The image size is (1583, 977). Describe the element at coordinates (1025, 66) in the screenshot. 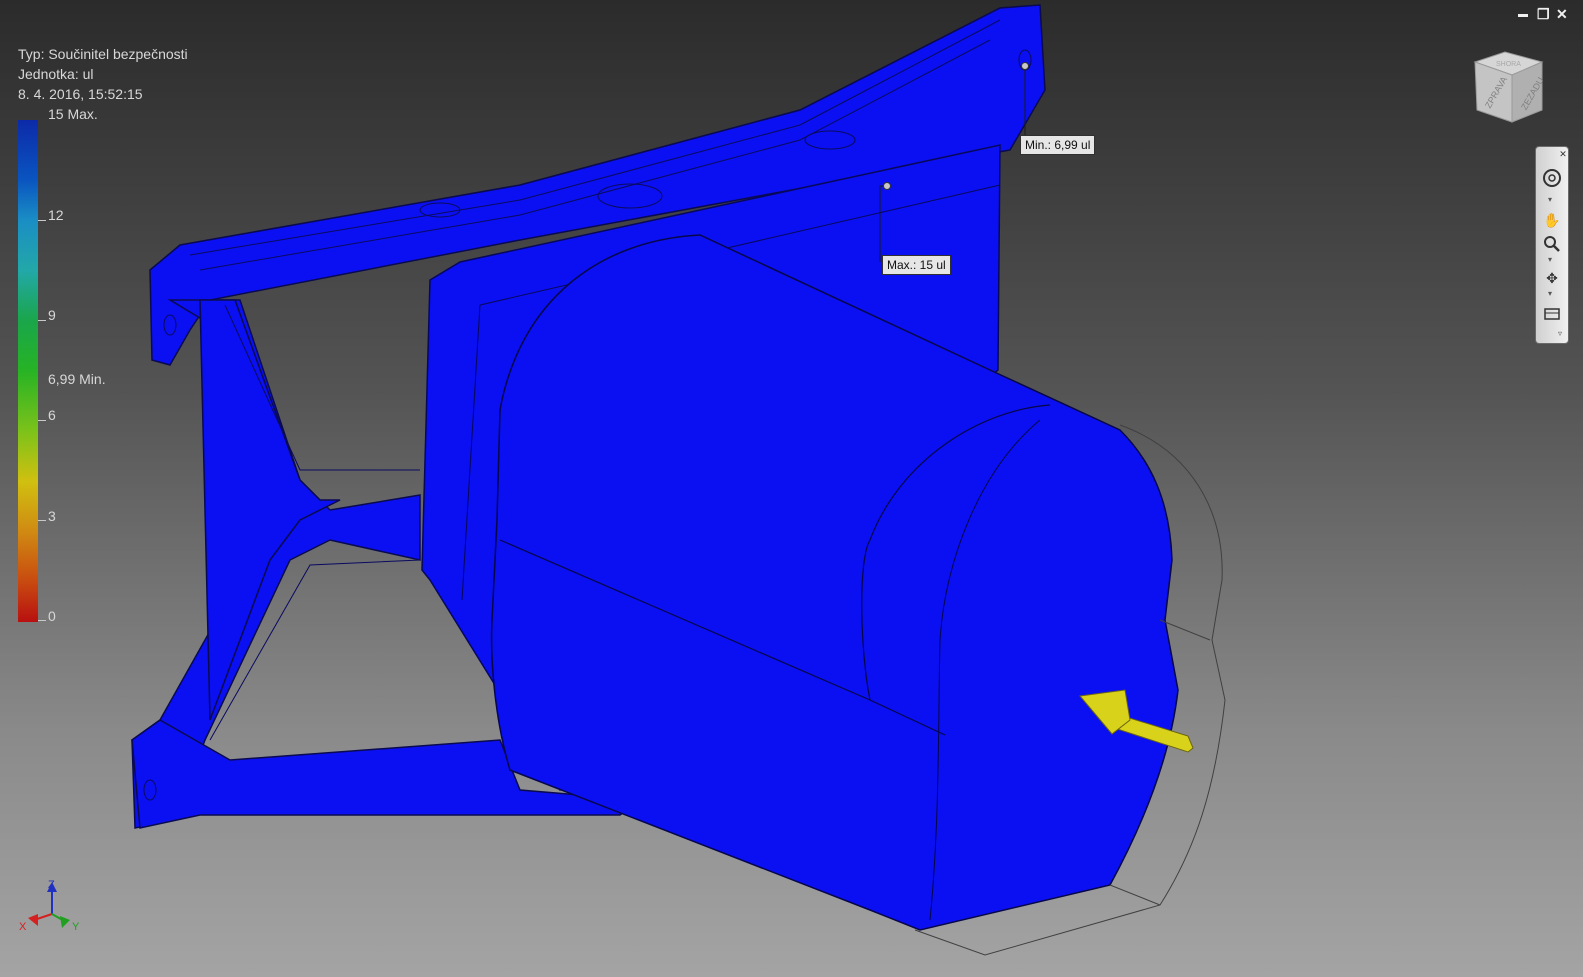

I see `min-probe-point` at that location.